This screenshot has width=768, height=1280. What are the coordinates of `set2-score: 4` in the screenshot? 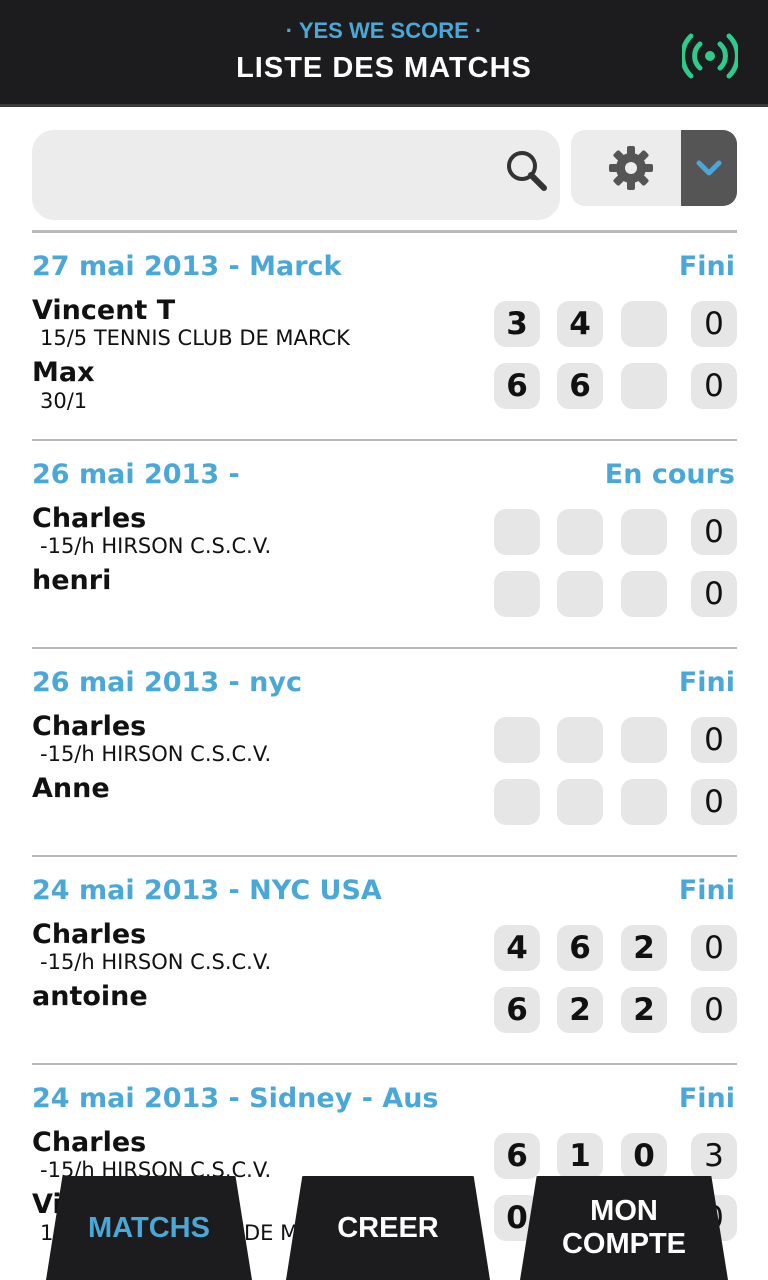 It's located at (580, 324).